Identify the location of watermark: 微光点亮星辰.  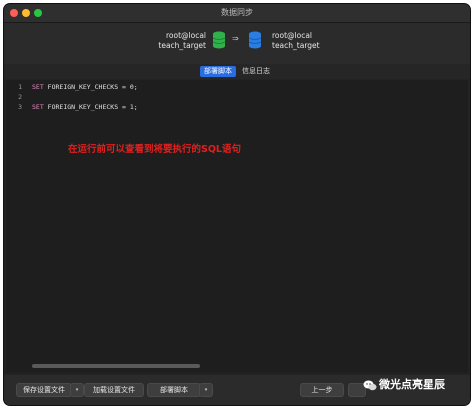
(404, 384).